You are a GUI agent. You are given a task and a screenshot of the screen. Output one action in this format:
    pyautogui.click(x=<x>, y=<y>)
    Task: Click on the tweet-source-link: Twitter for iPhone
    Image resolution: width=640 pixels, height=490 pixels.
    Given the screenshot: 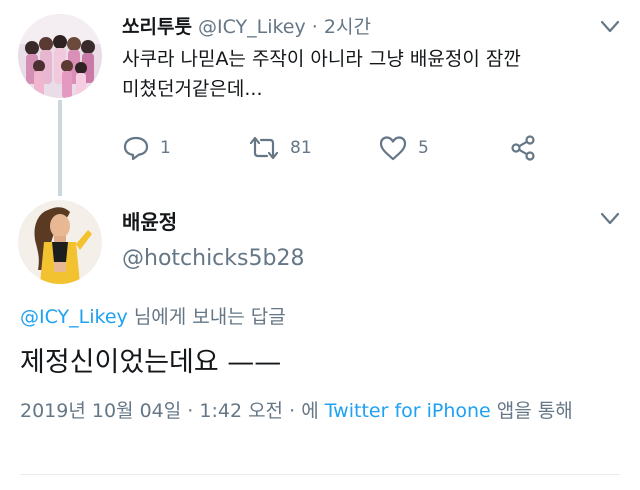 What is the action you would take?
    pyautogui.click(x=408, y=411)
    